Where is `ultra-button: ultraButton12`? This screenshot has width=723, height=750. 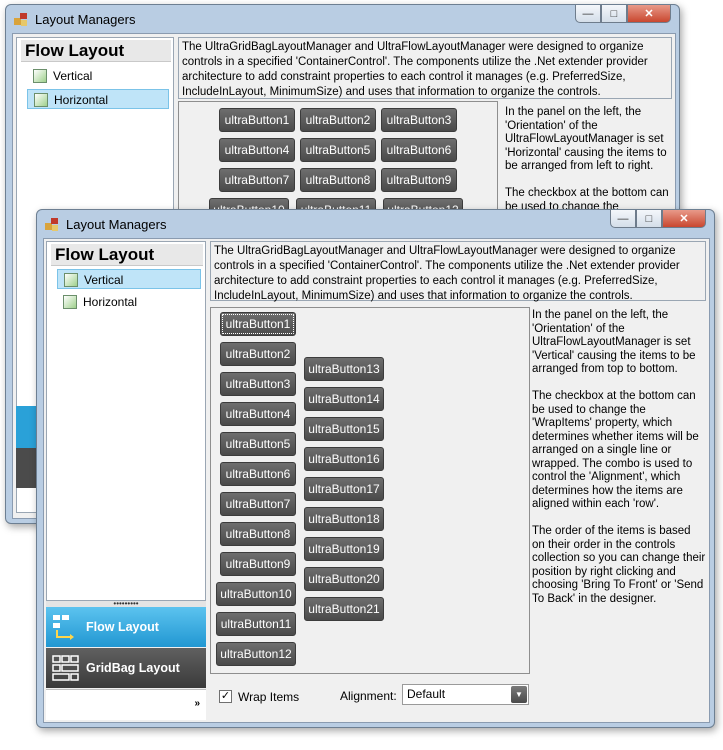 ultra-button: ultraButton12 is located at coordinates (256, 654).